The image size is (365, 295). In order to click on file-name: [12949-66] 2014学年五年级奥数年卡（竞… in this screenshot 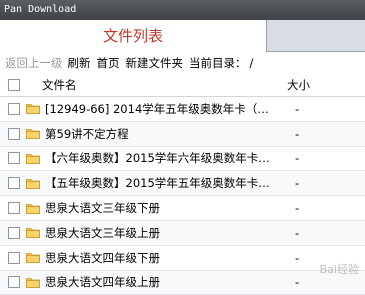, I will do `click(162, 109)`.